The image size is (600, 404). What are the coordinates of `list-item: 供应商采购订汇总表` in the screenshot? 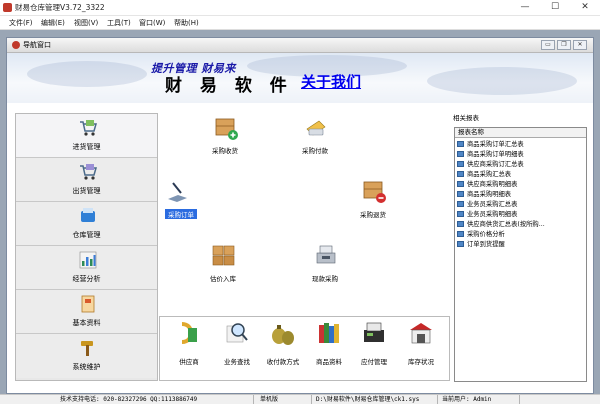 It's located at (521, 165).